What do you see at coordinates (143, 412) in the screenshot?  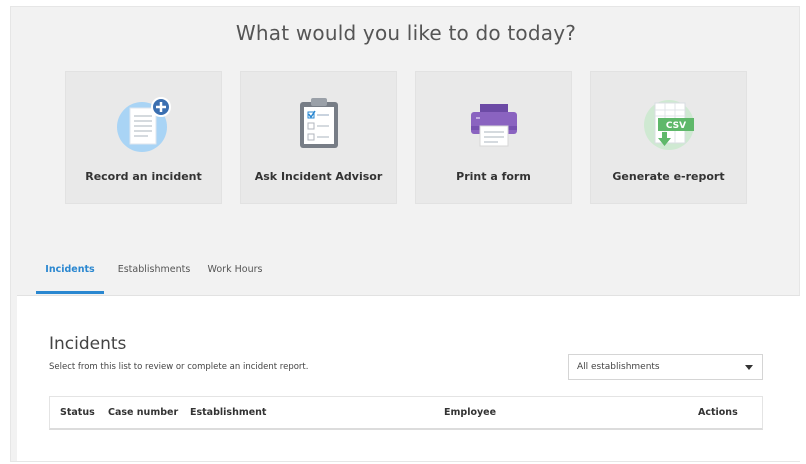 I see `column-header-case-number: Case number` at bounding box center [143, 412].